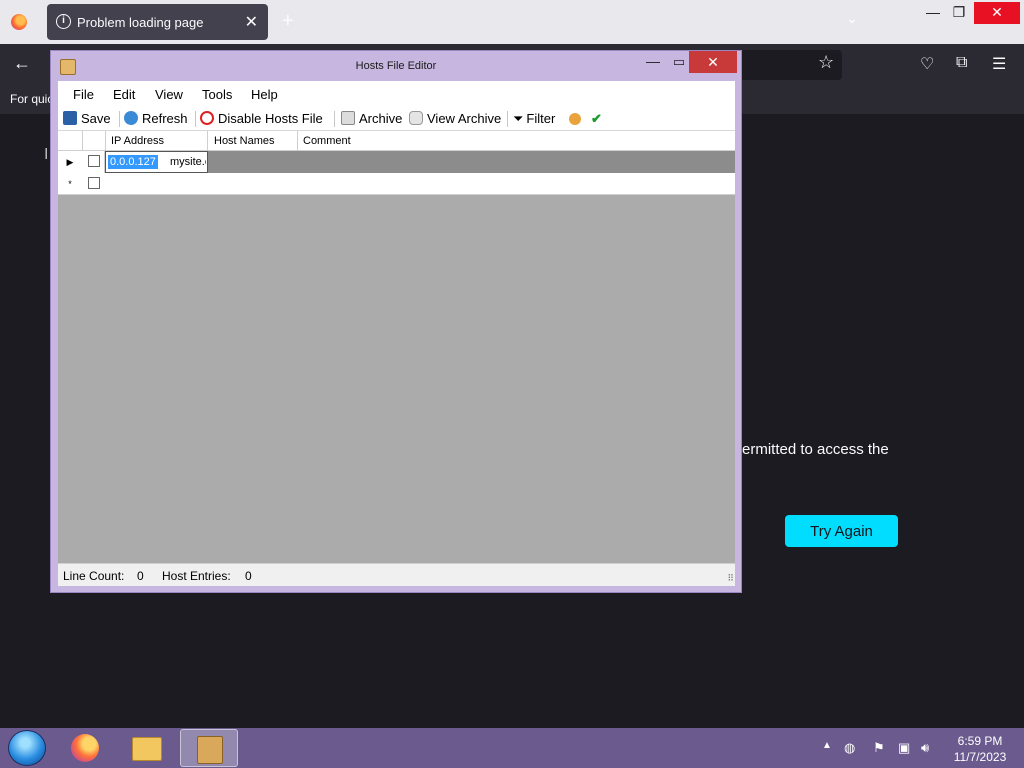  I want to click on taskbar-hosts-file-editor, so click(209, 748).